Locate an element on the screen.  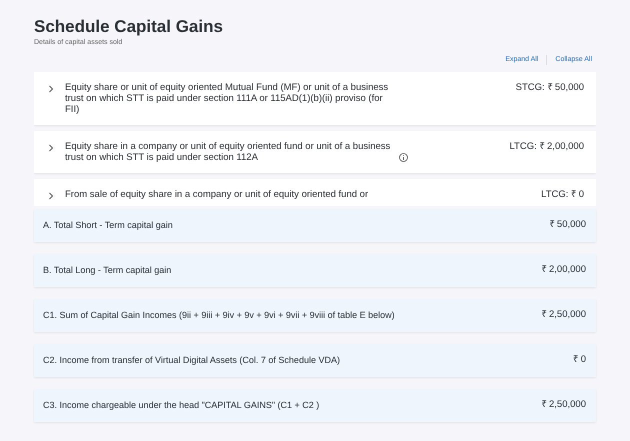
page-title: Schedule Capital Gains is located at coordinates (129, 27).